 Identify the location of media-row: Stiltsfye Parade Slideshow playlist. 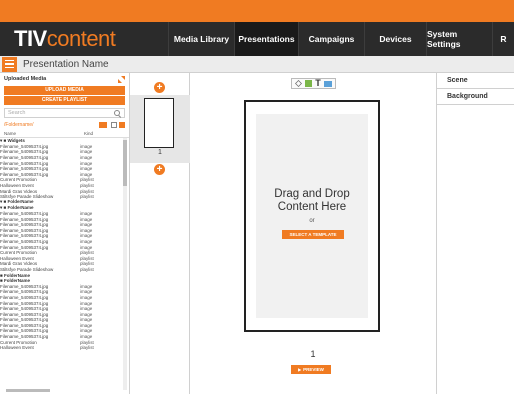
(60, 270).